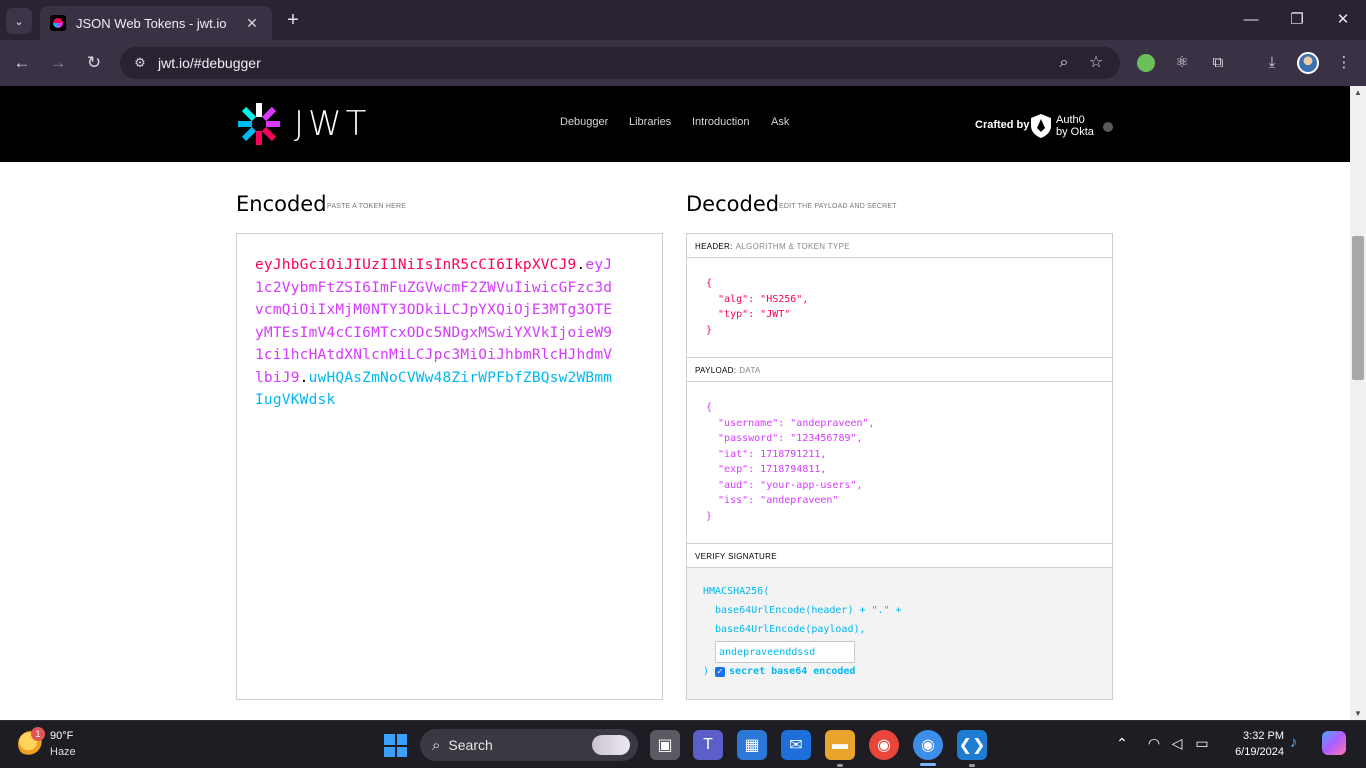 The image size is (1366, 768). Describe the element at coordinates (416, 265) in the screenshot. I see `token-header-part: eyJhbGciOiJIUzI1NiIsInR5cCI6IkpXVCJ9` at that location.